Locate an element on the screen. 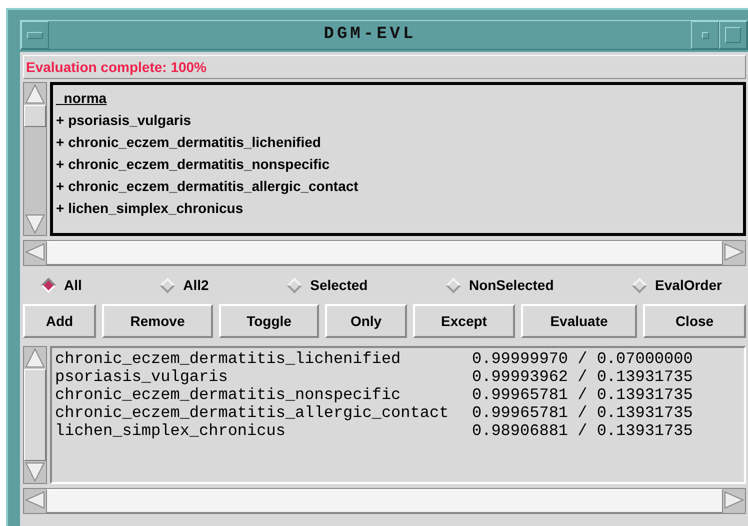  status-message: Evaluation complete: 100% is located at coordinates (384, 67).